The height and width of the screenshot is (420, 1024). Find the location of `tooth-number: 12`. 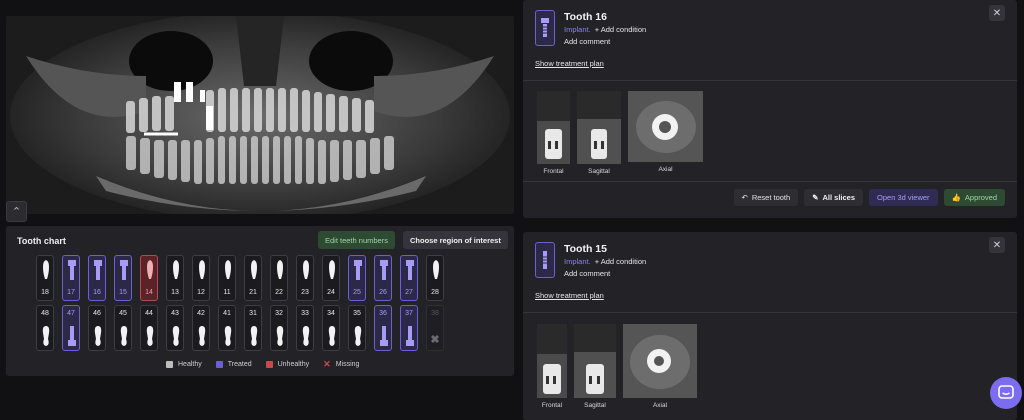

tooth-number: 12 is located at coordinates (201, 292).